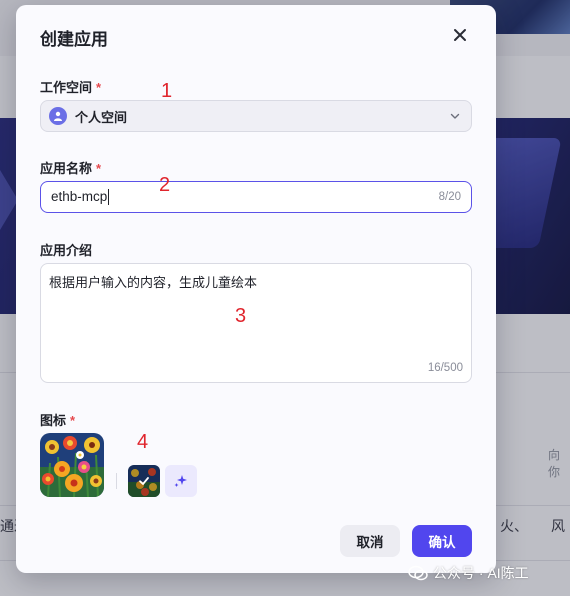 The width and height of the screenshot is (570, 596). What do you see at coordinates (418, 573) in the screenshot?
I see `wechat-icon` at bounding box center [418, 573].